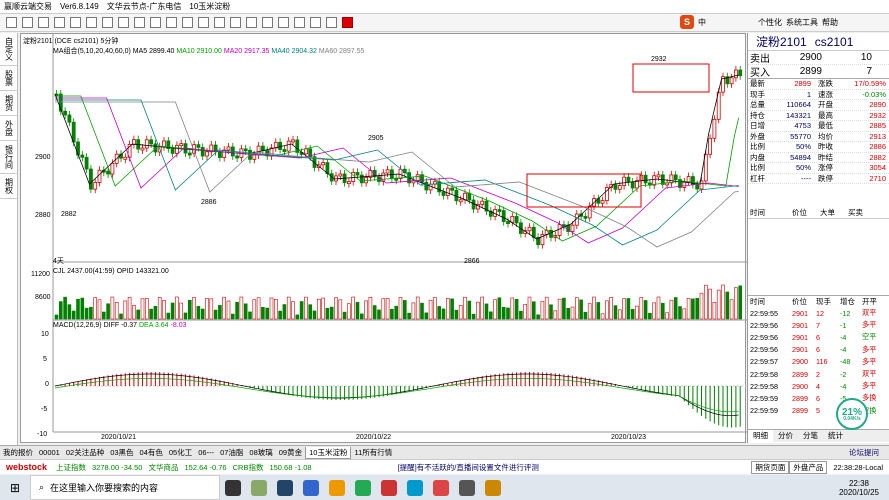 This screenshot has width=889, height=500. I want to click on tab-tick: 分笔, so click(810, 436).